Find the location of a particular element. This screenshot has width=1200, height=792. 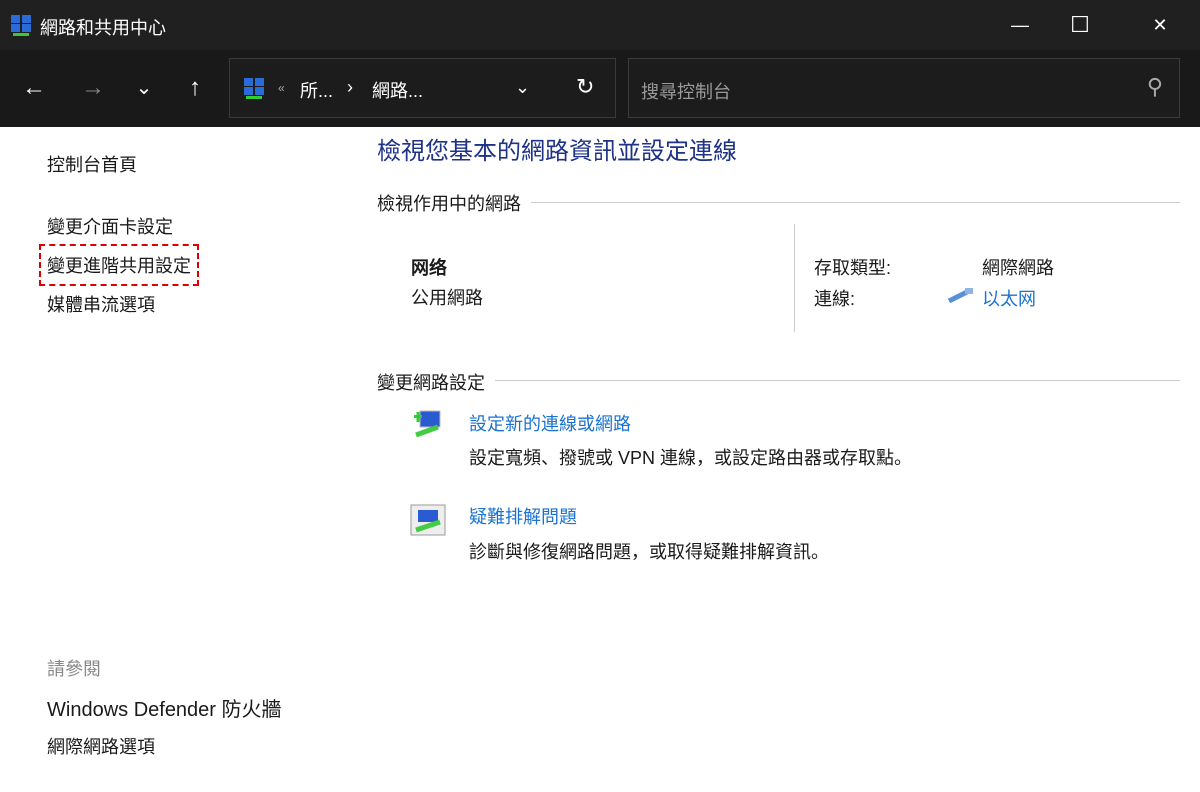

connection-label: 連線: is located at coordinates (835, 299).